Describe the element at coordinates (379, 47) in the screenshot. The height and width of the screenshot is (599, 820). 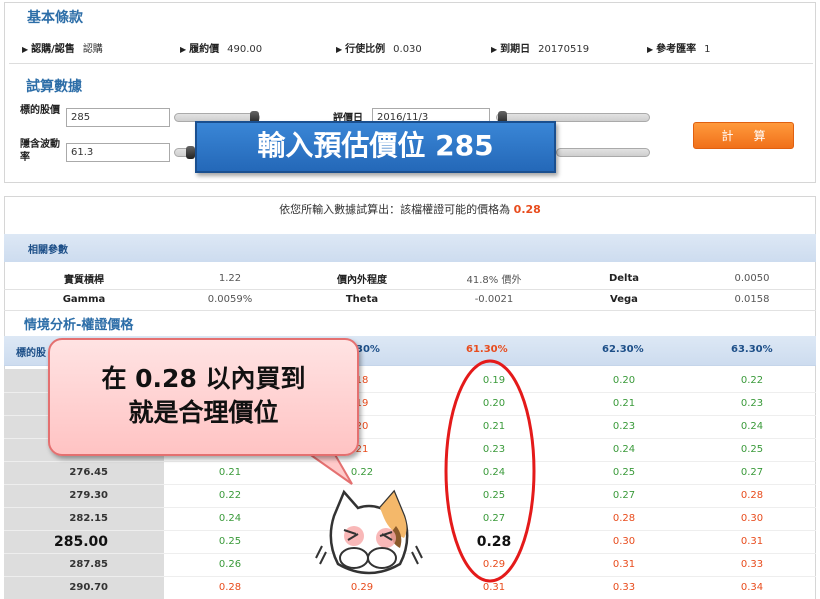
I see `term-ratio: 行使比例0.030` at that location.